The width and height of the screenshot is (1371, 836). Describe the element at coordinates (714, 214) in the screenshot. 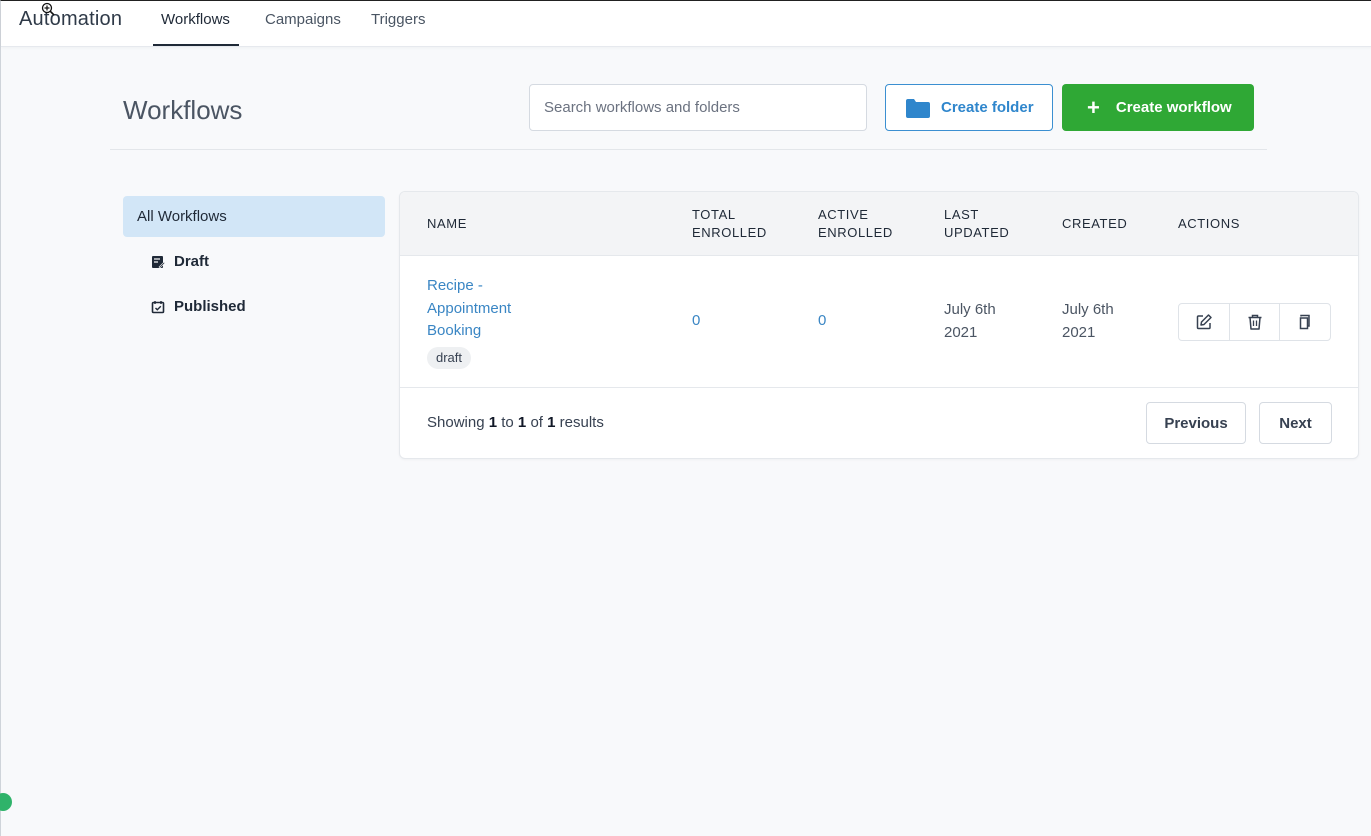

I see `header-line: TOTAL` at that location.